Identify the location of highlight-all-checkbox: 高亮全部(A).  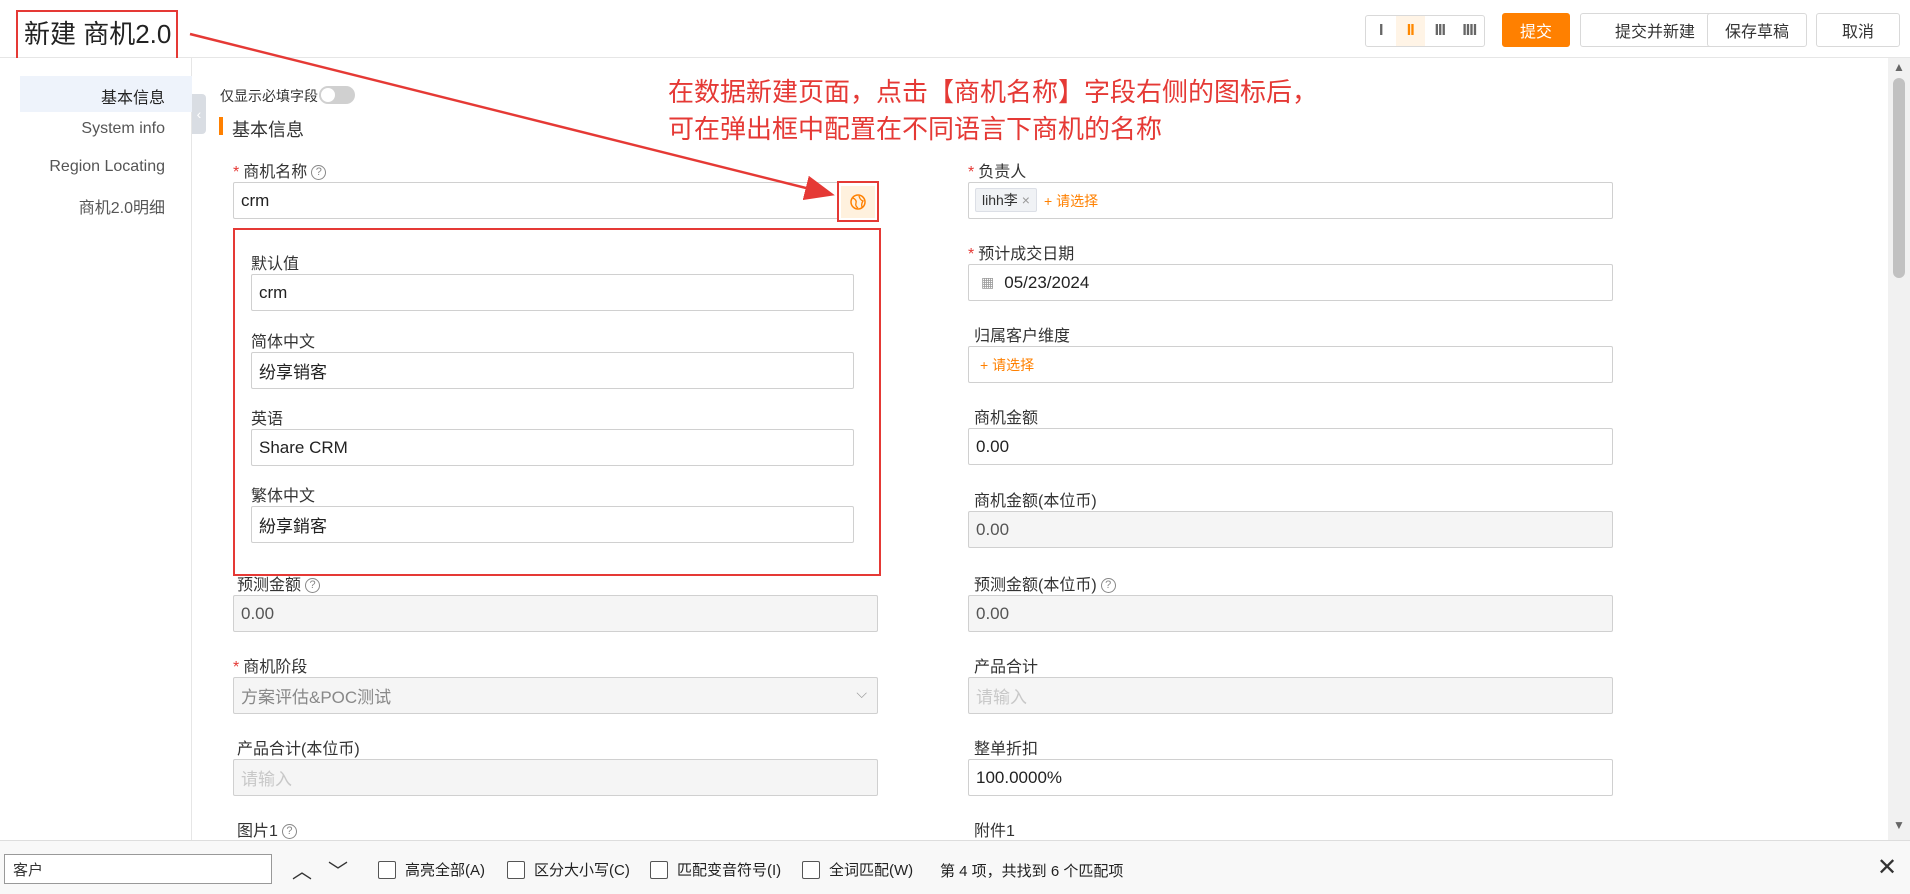
(431, 869).